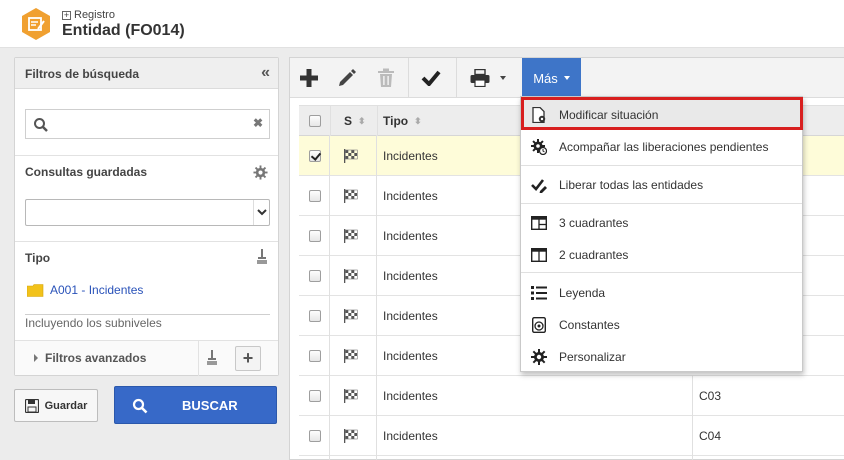 The image size is (844, 460). I want to click on plus-icon, so click(309, 77).